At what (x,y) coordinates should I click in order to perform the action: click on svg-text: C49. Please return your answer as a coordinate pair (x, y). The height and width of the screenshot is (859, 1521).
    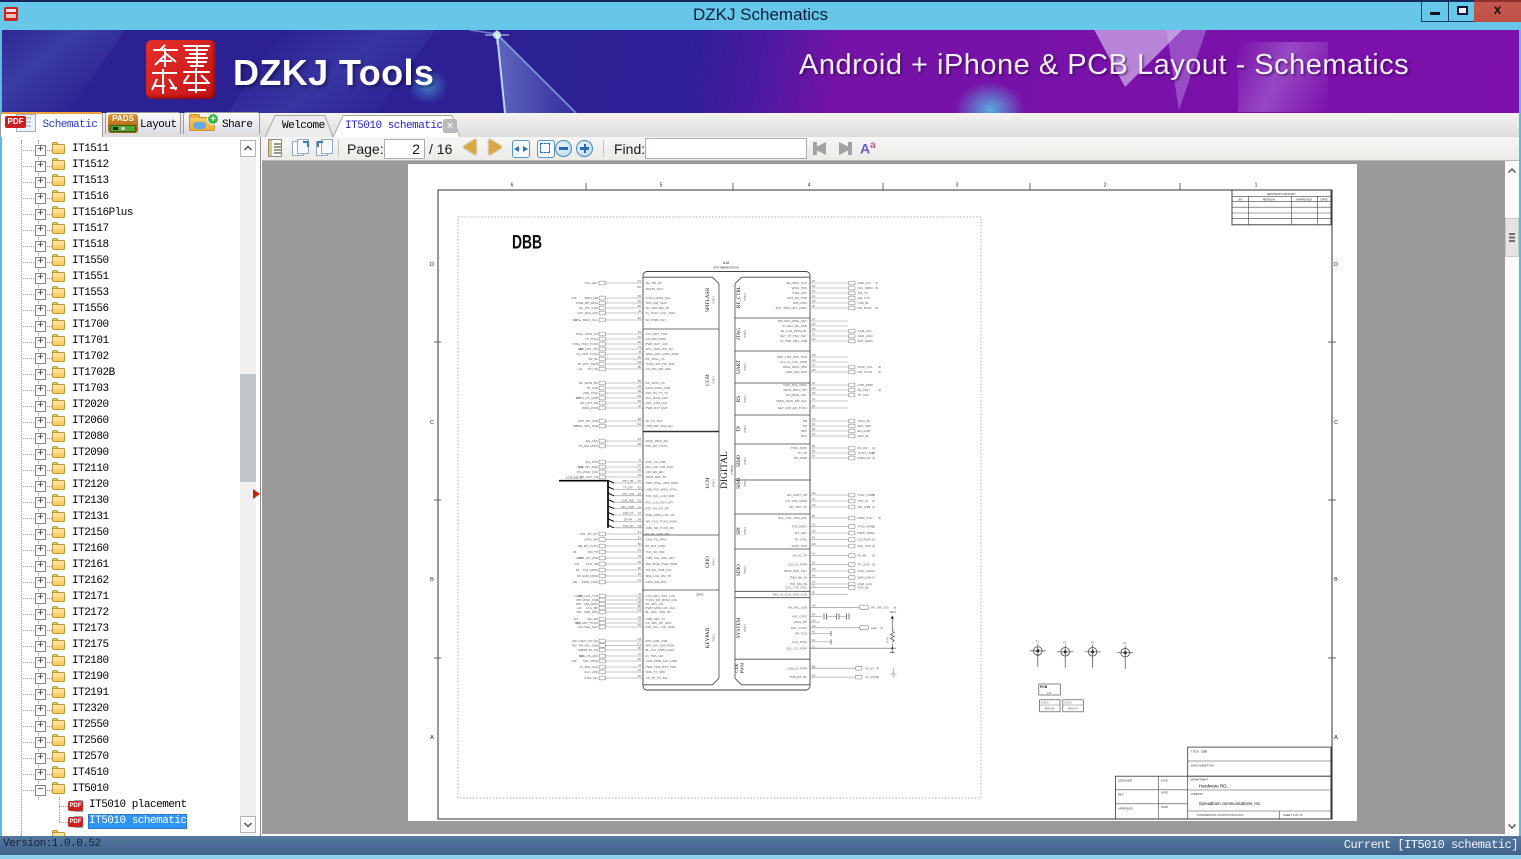
    Looking at the image, I should click on (580, 467).